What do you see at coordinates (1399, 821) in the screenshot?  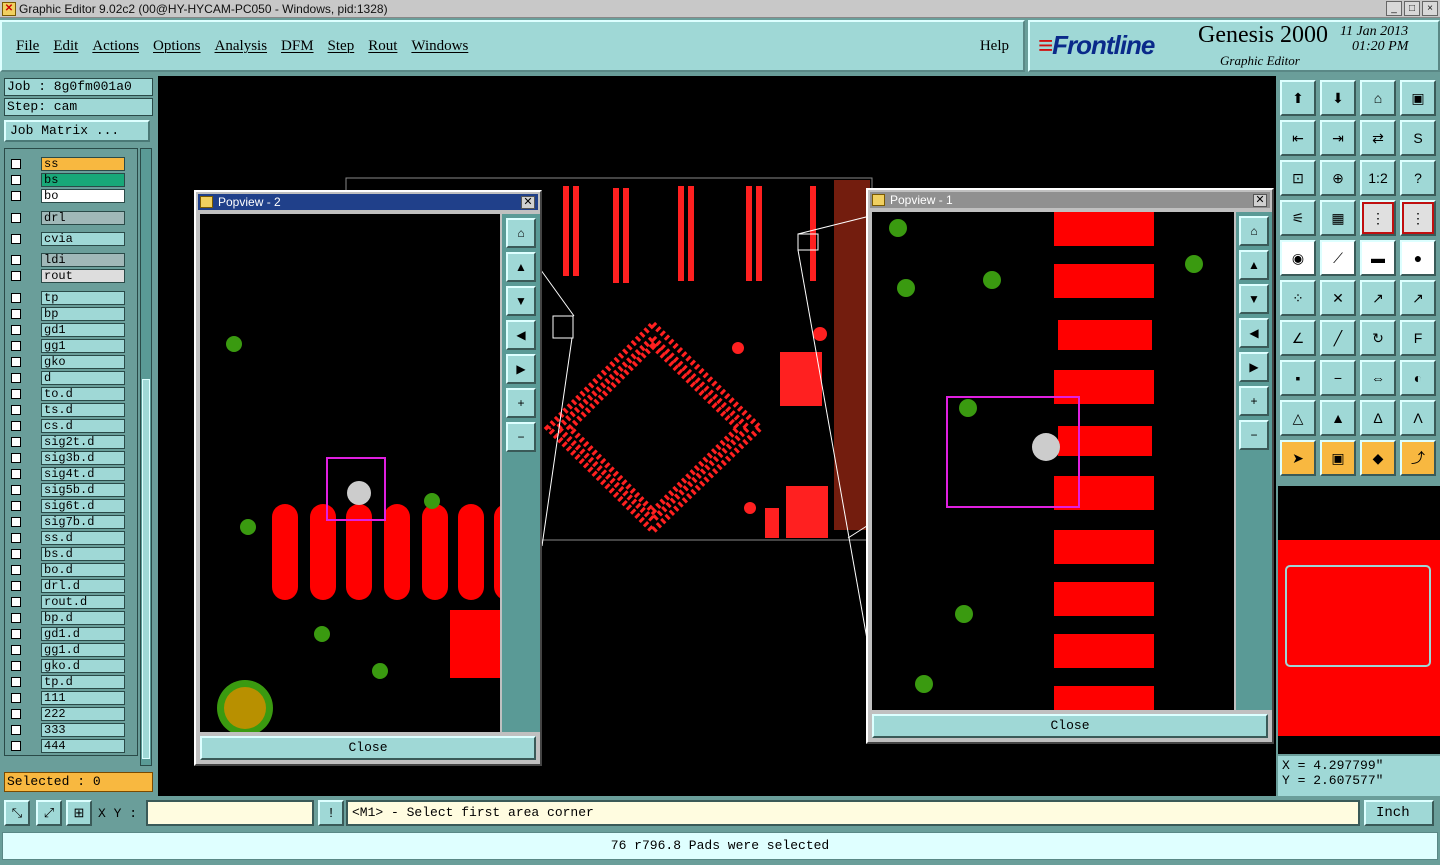 I see `units-selector: Inch ▭` at bounding box center [1399, 821].